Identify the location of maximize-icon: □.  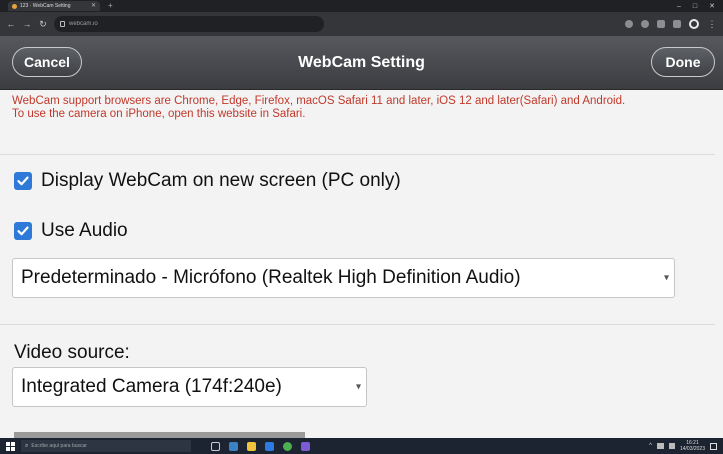
(695, 6).